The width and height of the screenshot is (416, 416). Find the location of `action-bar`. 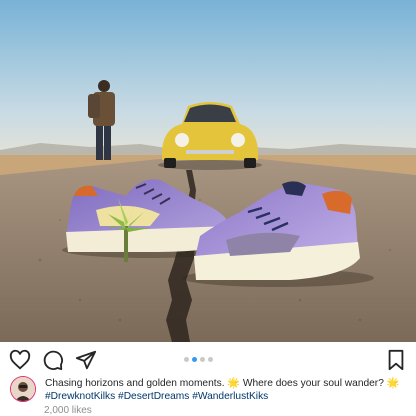

action-bar is located at coordinates (208, 359).